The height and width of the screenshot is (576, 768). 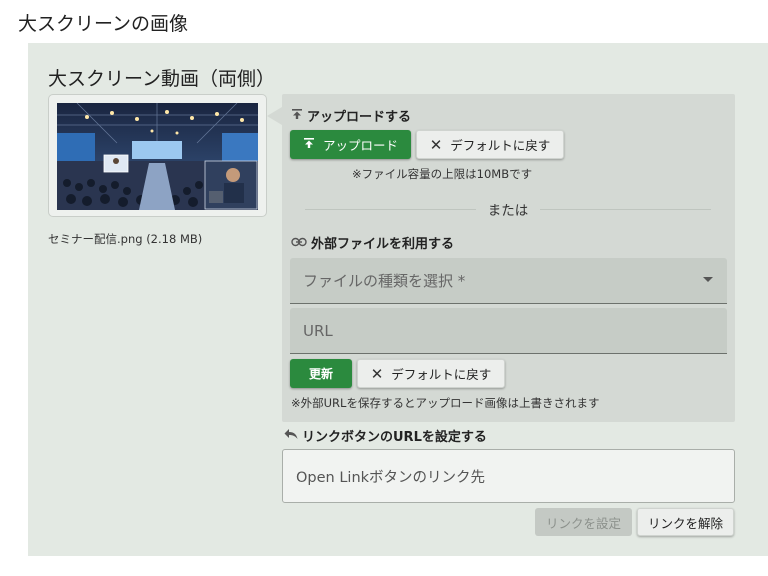 What do you see at coordinates (125, 239) in the screenshot?
I see `file-name-caption: セミナー配信.png (2.18 MB)` at bounding box center [125, 239].